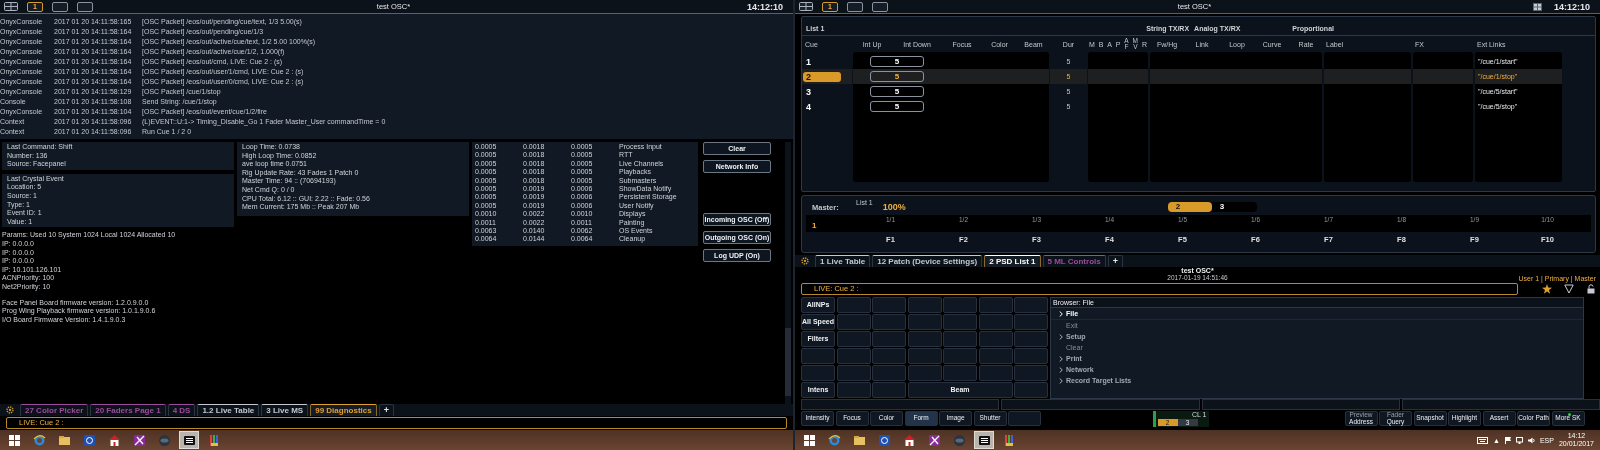 This screenshot has height=450, width=1600. What do you see at coordinates (1443, 76) in the screenshot?
I see `selected-row-band` at bounding box center [1443, 76].